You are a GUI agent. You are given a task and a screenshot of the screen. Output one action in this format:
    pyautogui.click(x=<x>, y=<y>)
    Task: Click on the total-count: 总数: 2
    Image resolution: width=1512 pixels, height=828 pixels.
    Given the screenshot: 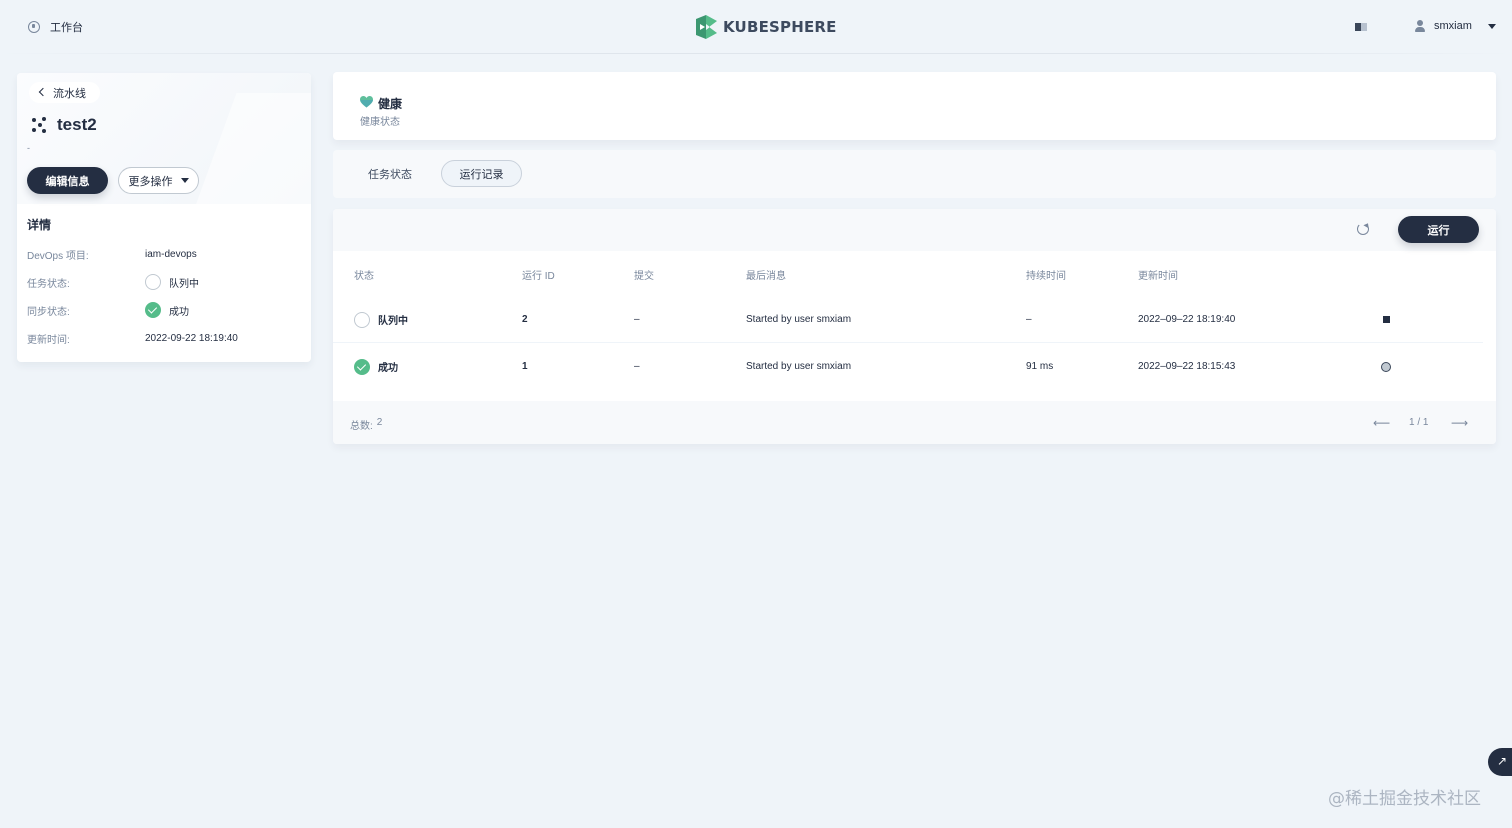 What is the action you would take?
    pyautogui.click(x=366, y=424)
    